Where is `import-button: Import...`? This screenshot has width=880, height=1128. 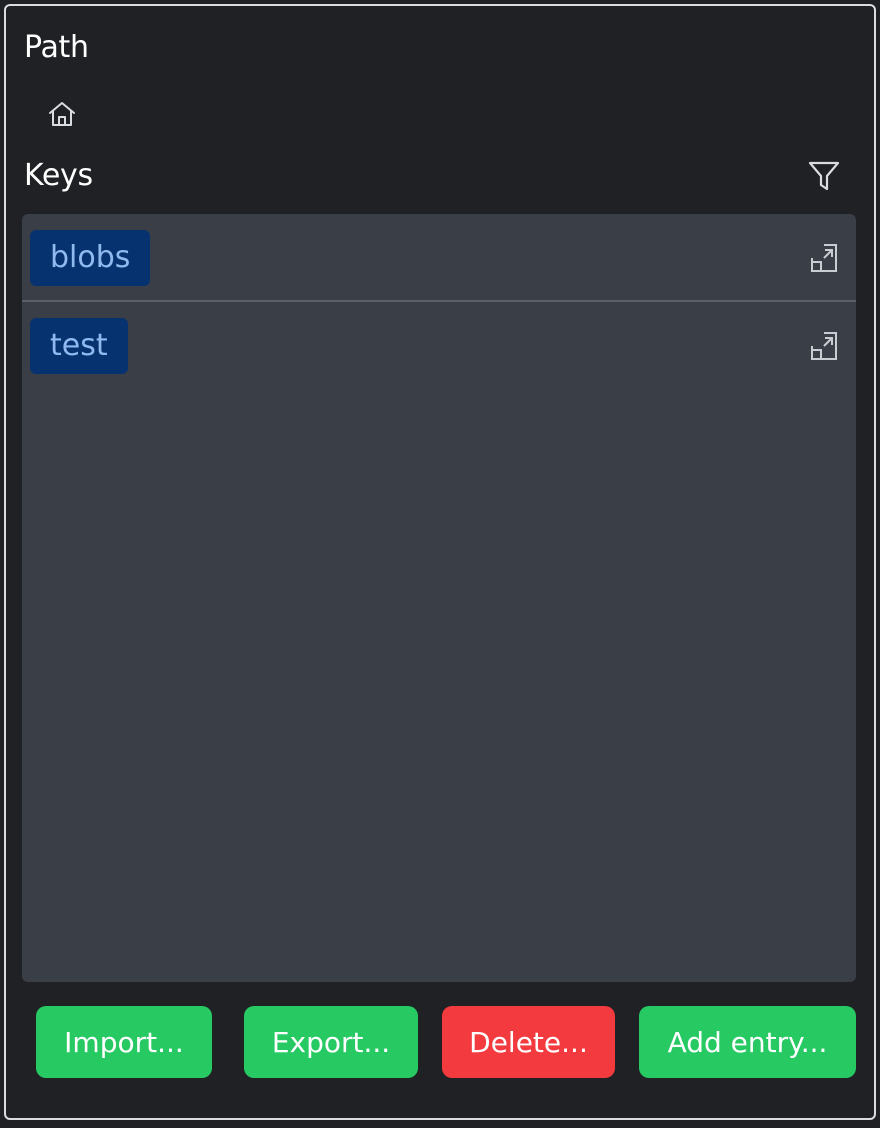
import-button: Import... is located at coordinates (124, 1042).